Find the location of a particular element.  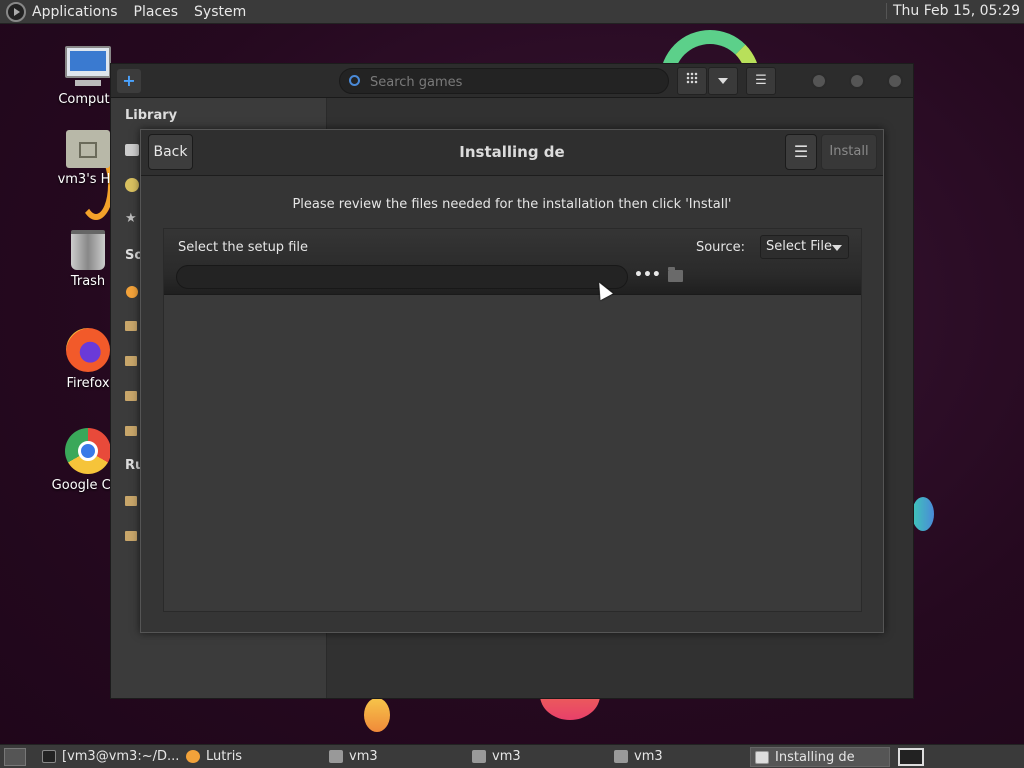

search-box is located at coordinates (504, 81).